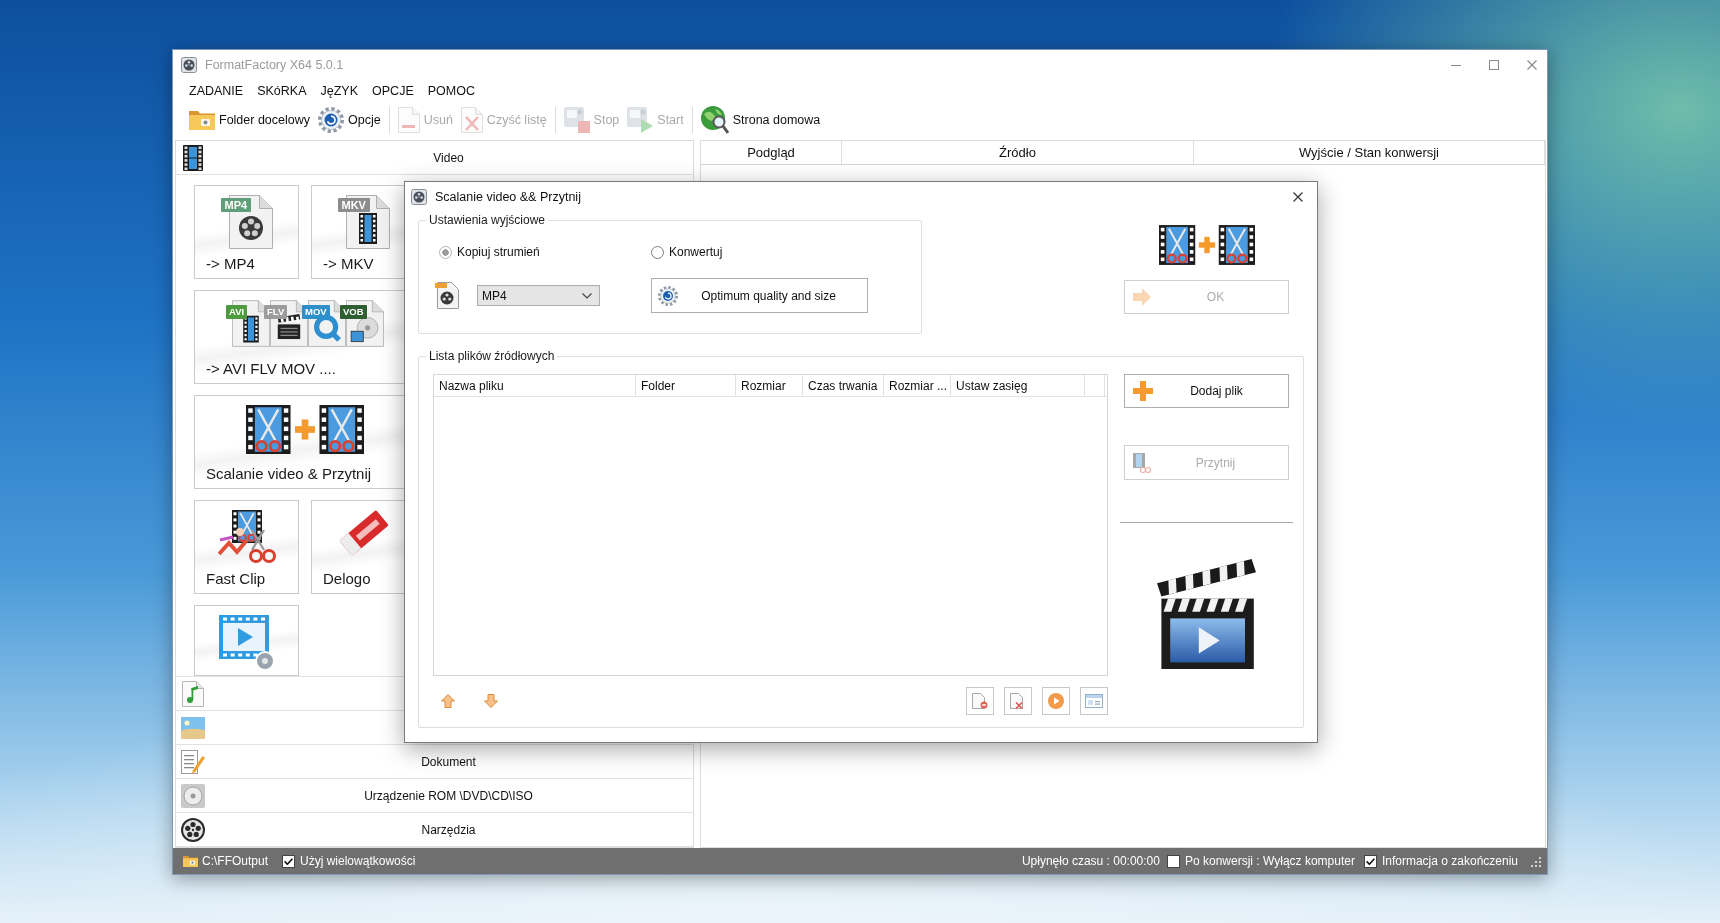 The image size is (1720, 923). I want to click on toolbar-button: Strona domowa, so click(760, 120).